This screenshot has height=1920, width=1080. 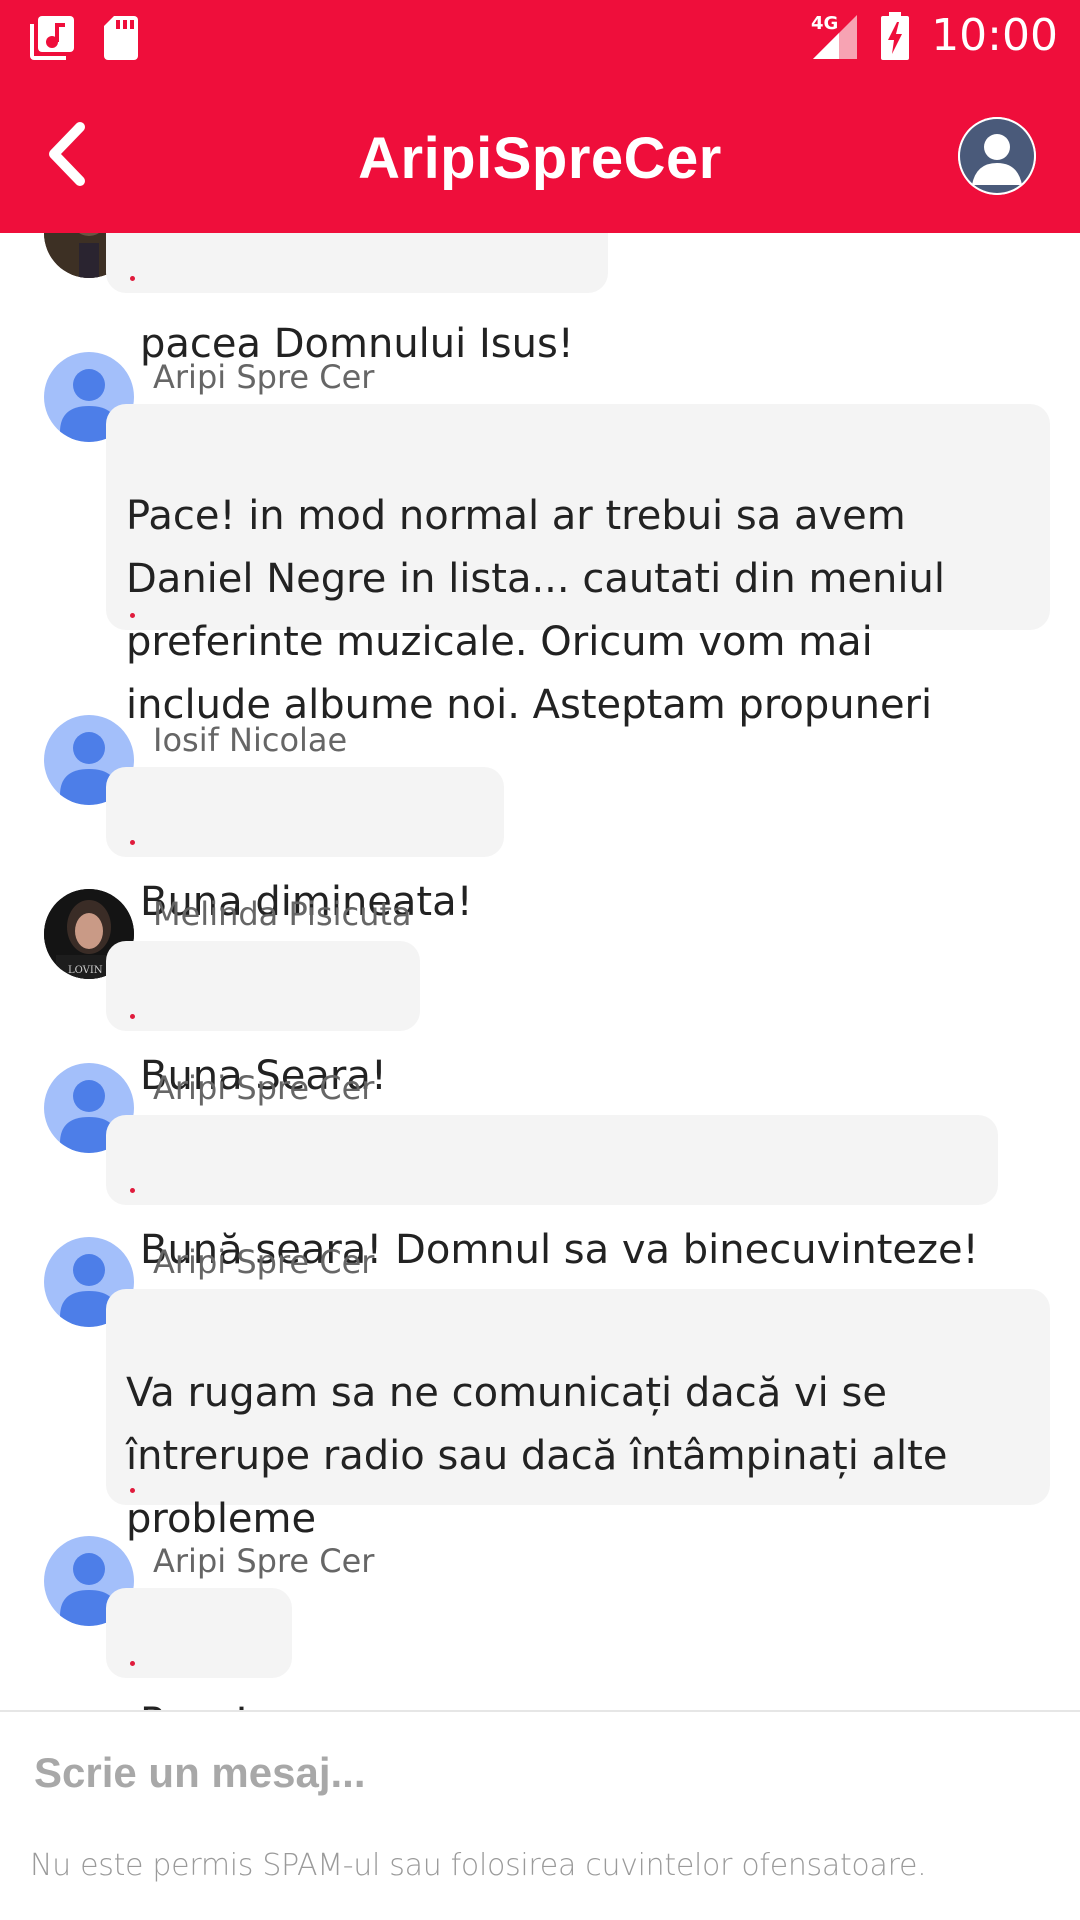 What do you see at coordinates (534, 1773) in the screenshot?
I see `message-input` at bounding box center [534, 1773].